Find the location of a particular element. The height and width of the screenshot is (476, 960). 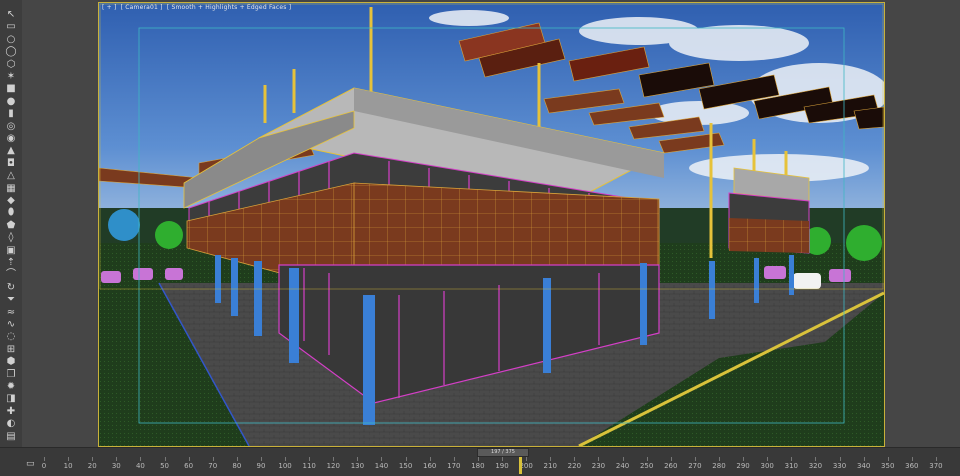

ngon-icon: ⬡ is located at coordinates (11, 64).